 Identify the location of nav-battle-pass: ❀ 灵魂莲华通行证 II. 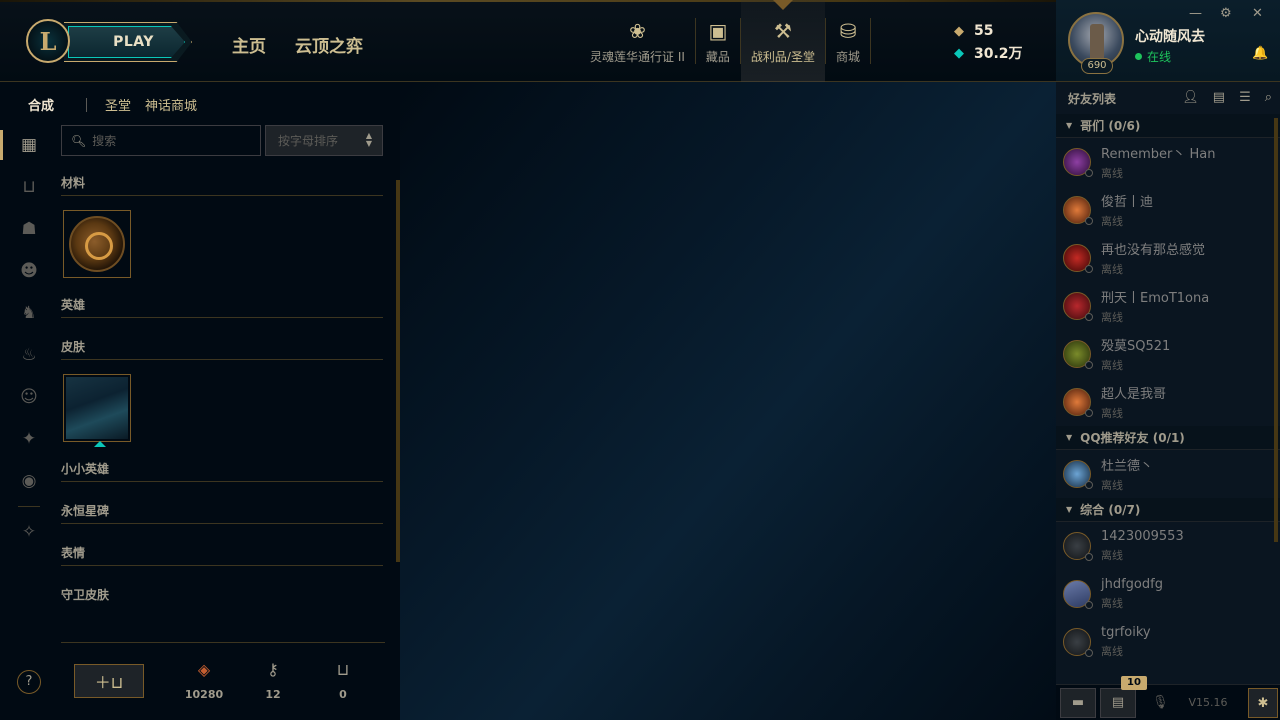
(637, 41).